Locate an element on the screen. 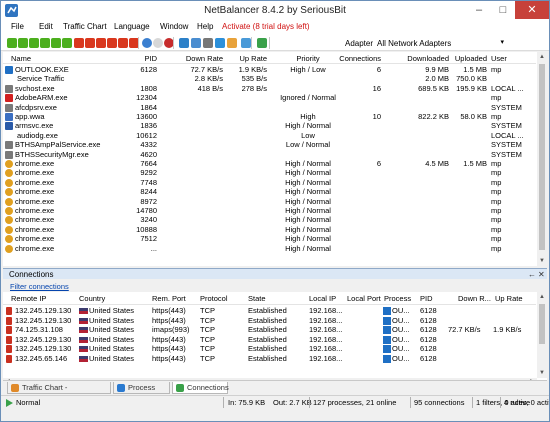  activate-trial-link: Activate (8 trial days left) is located at coordinates (266, 26).